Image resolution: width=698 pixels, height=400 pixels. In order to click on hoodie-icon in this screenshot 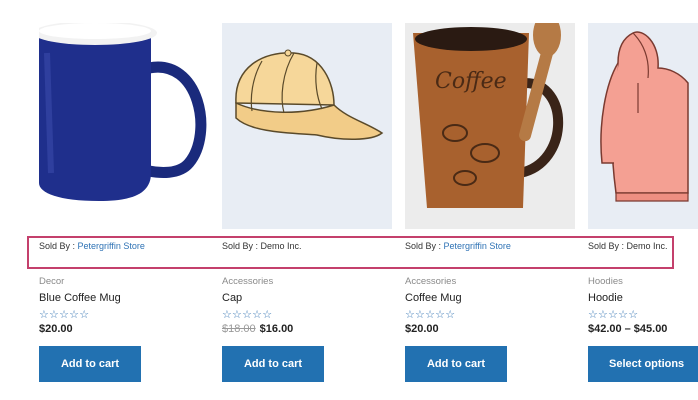, I will do `click(643, 126)`.